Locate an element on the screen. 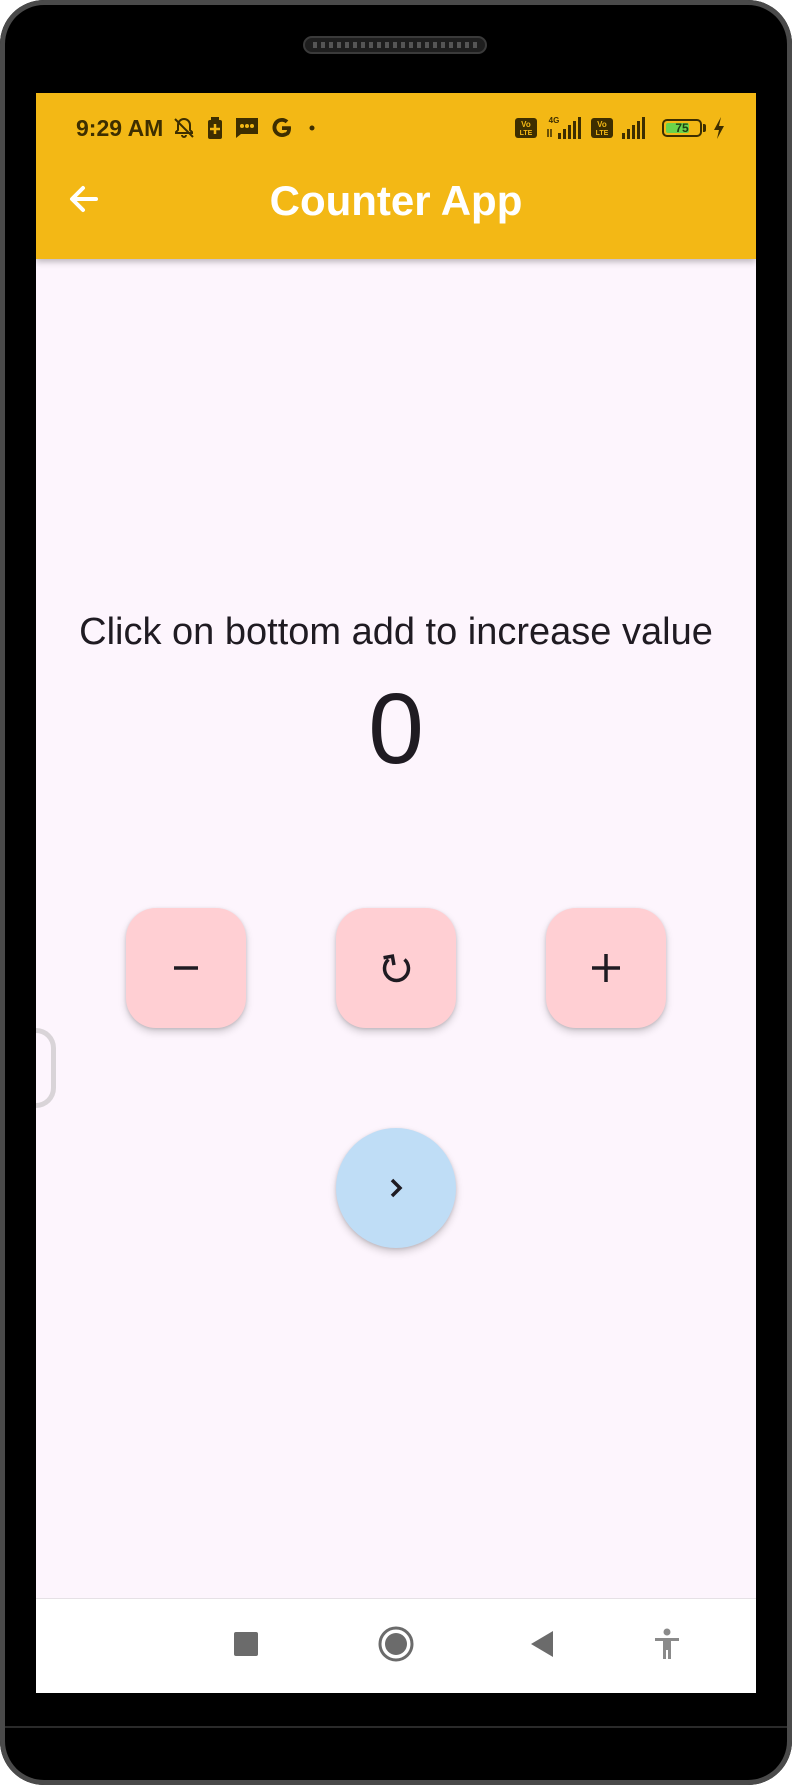  earpiece-speaker is located at coordinates (395, 45).